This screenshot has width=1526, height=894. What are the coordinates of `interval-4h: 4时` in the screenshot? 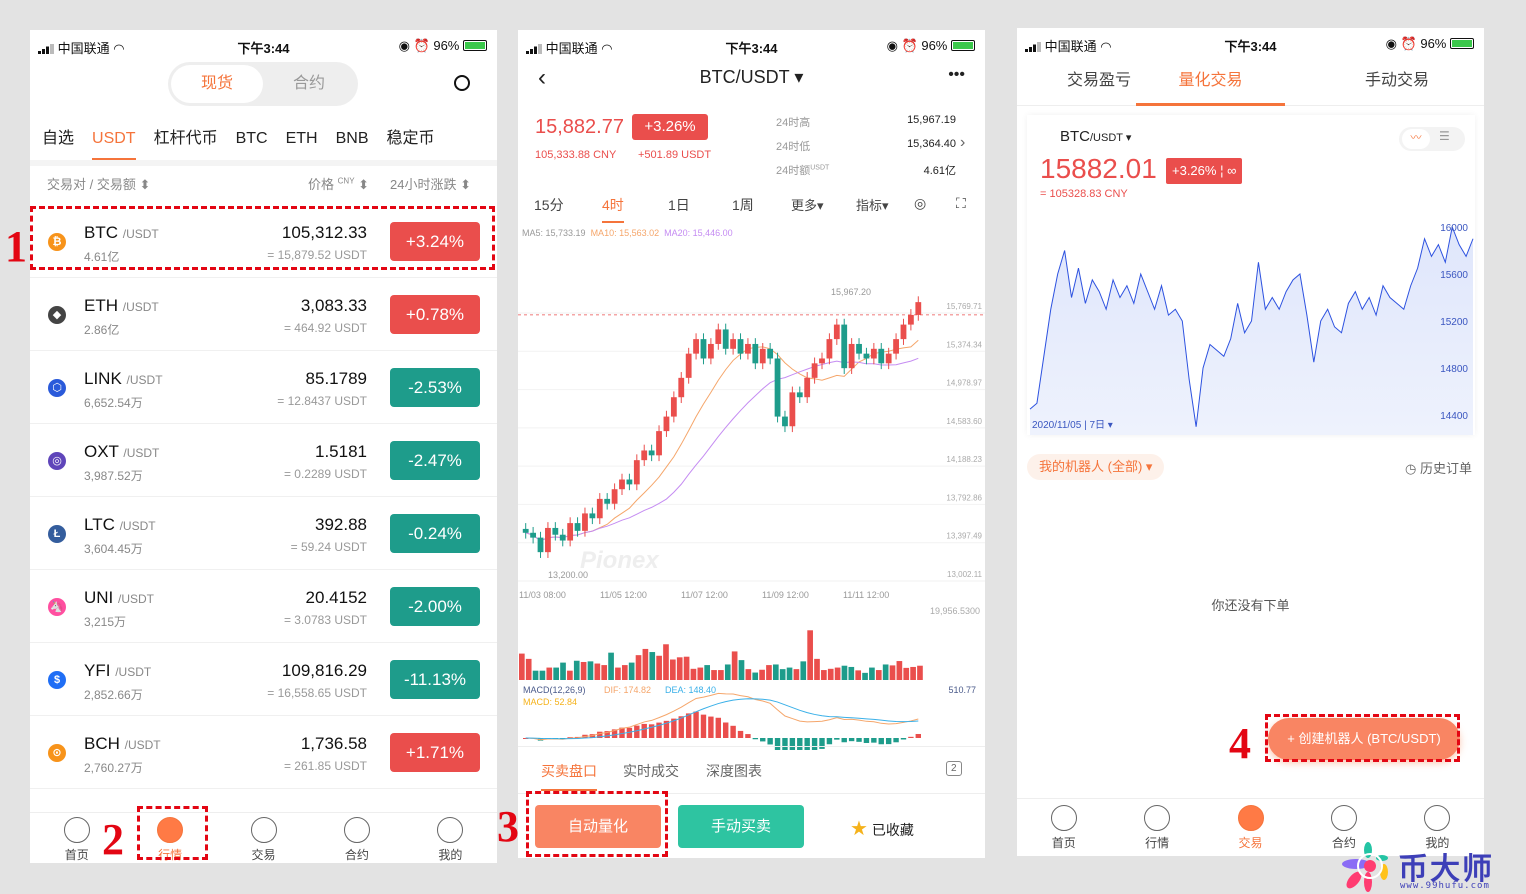 It's located at (613, 209).